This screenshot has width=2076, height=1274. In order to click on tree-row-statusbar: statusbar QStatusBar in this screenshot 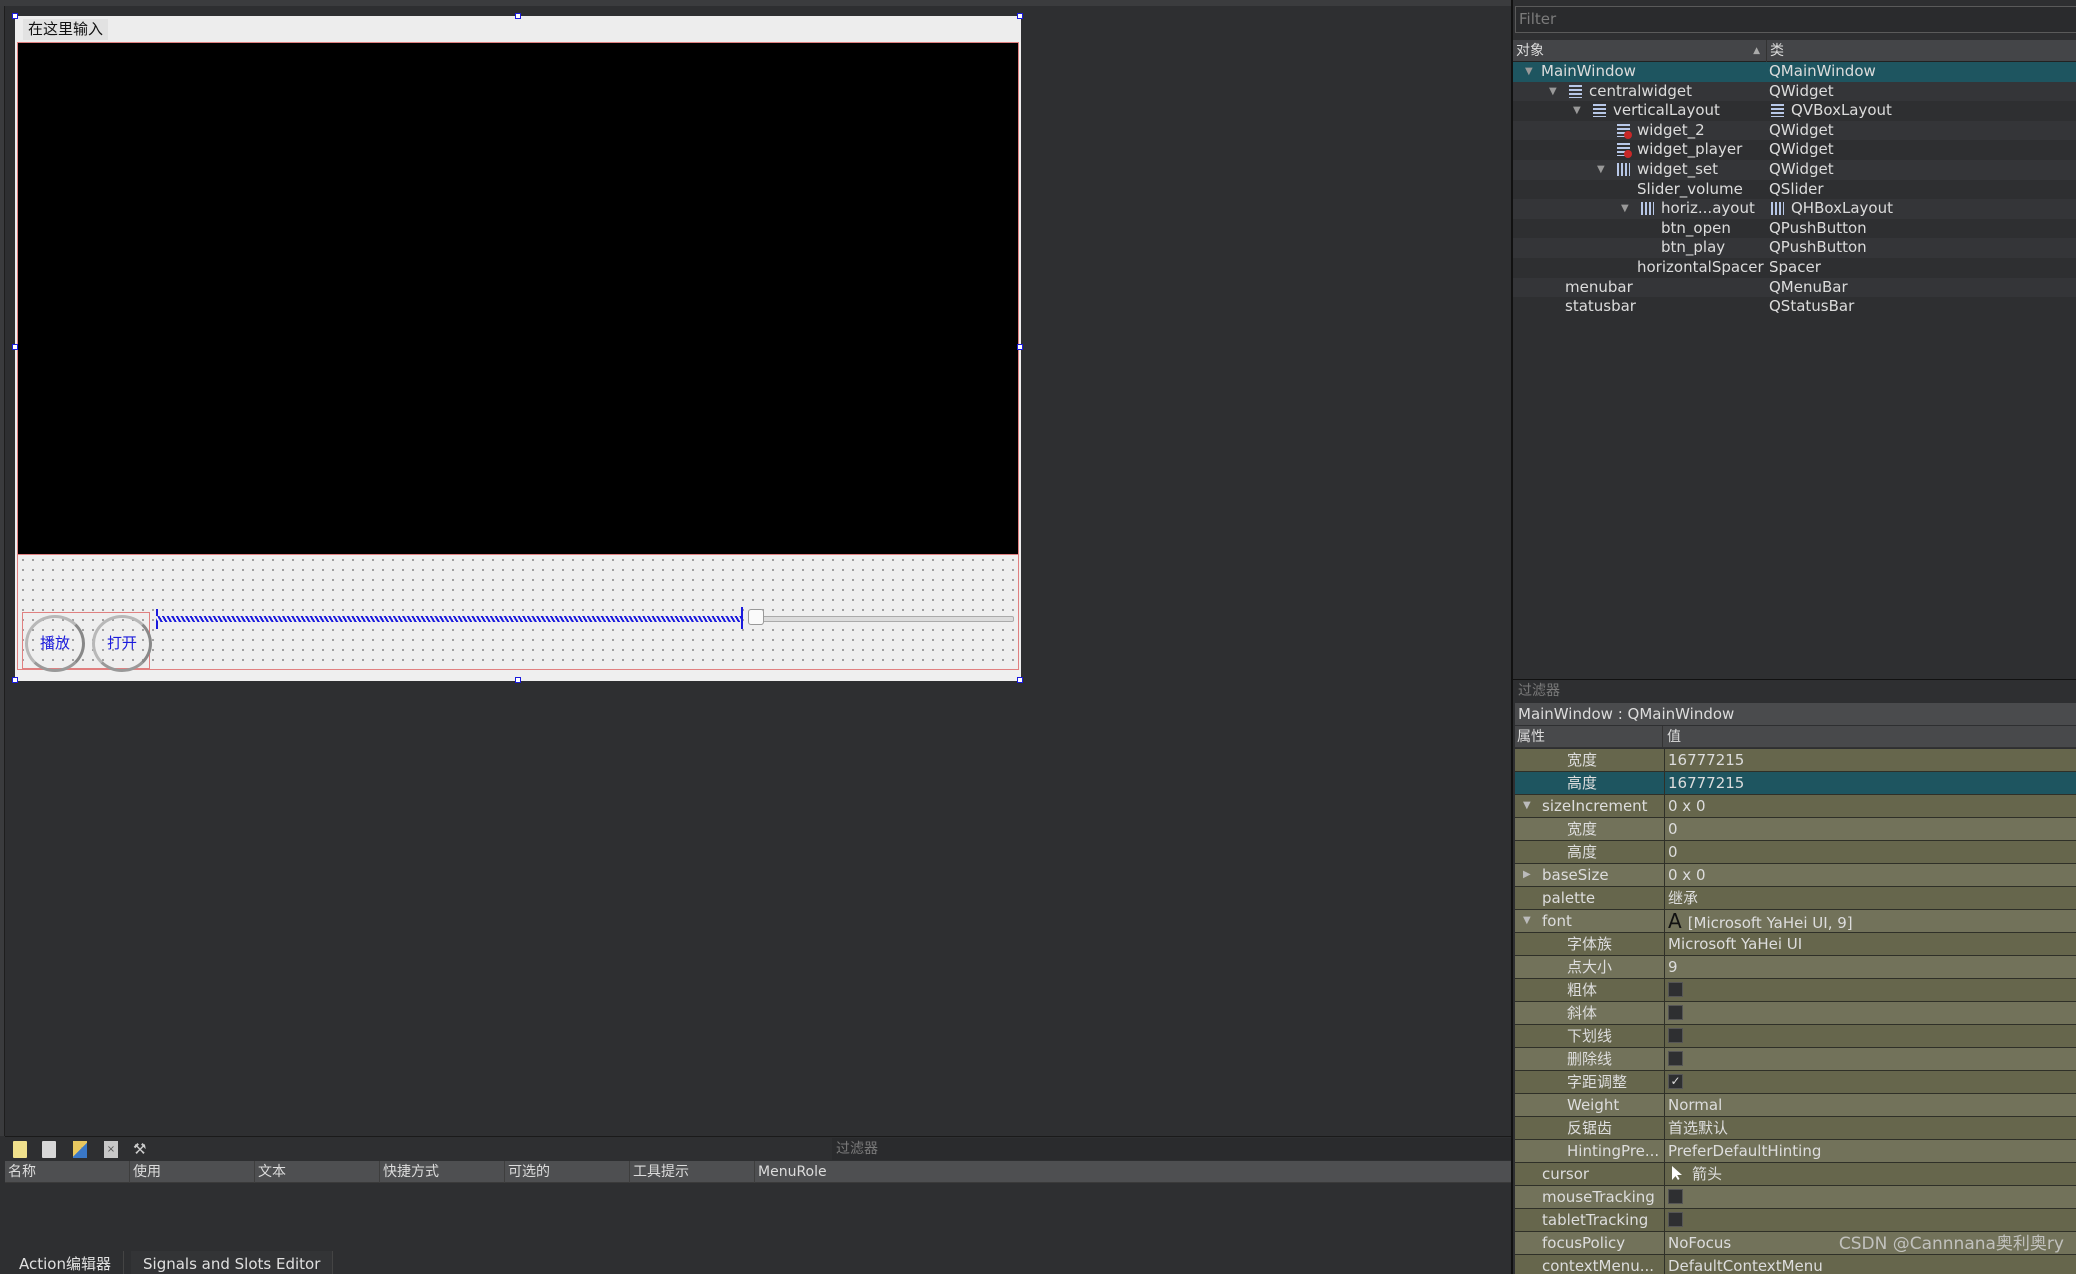, I will do `click(1794, 307)`.